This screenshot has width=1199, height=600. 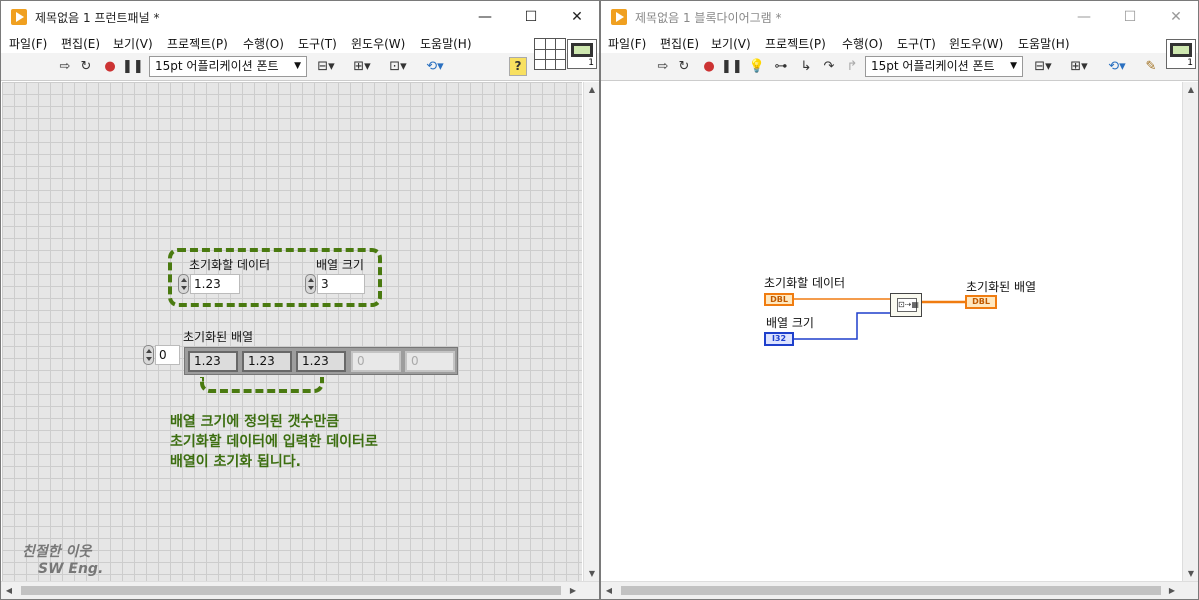 I want to click on step-into-icon: ↳, so click(x=806, y=67).